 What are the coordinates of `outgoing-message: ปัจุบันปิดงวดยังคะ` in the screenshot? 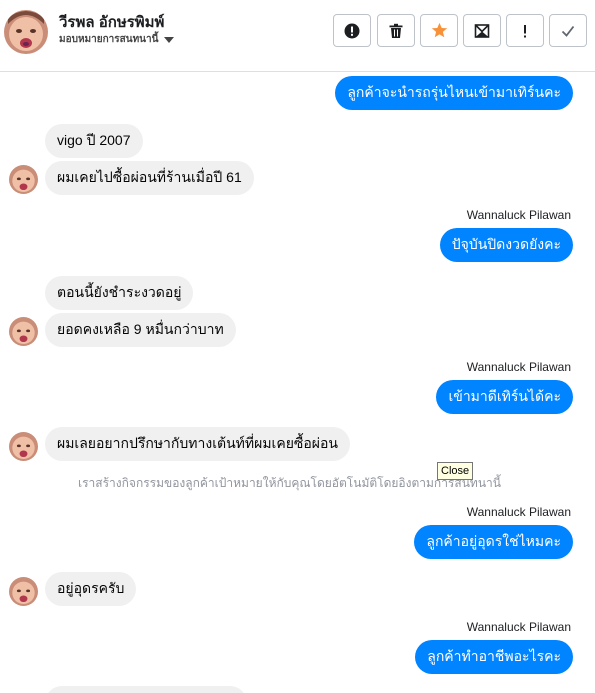 It's located at (506, 245).